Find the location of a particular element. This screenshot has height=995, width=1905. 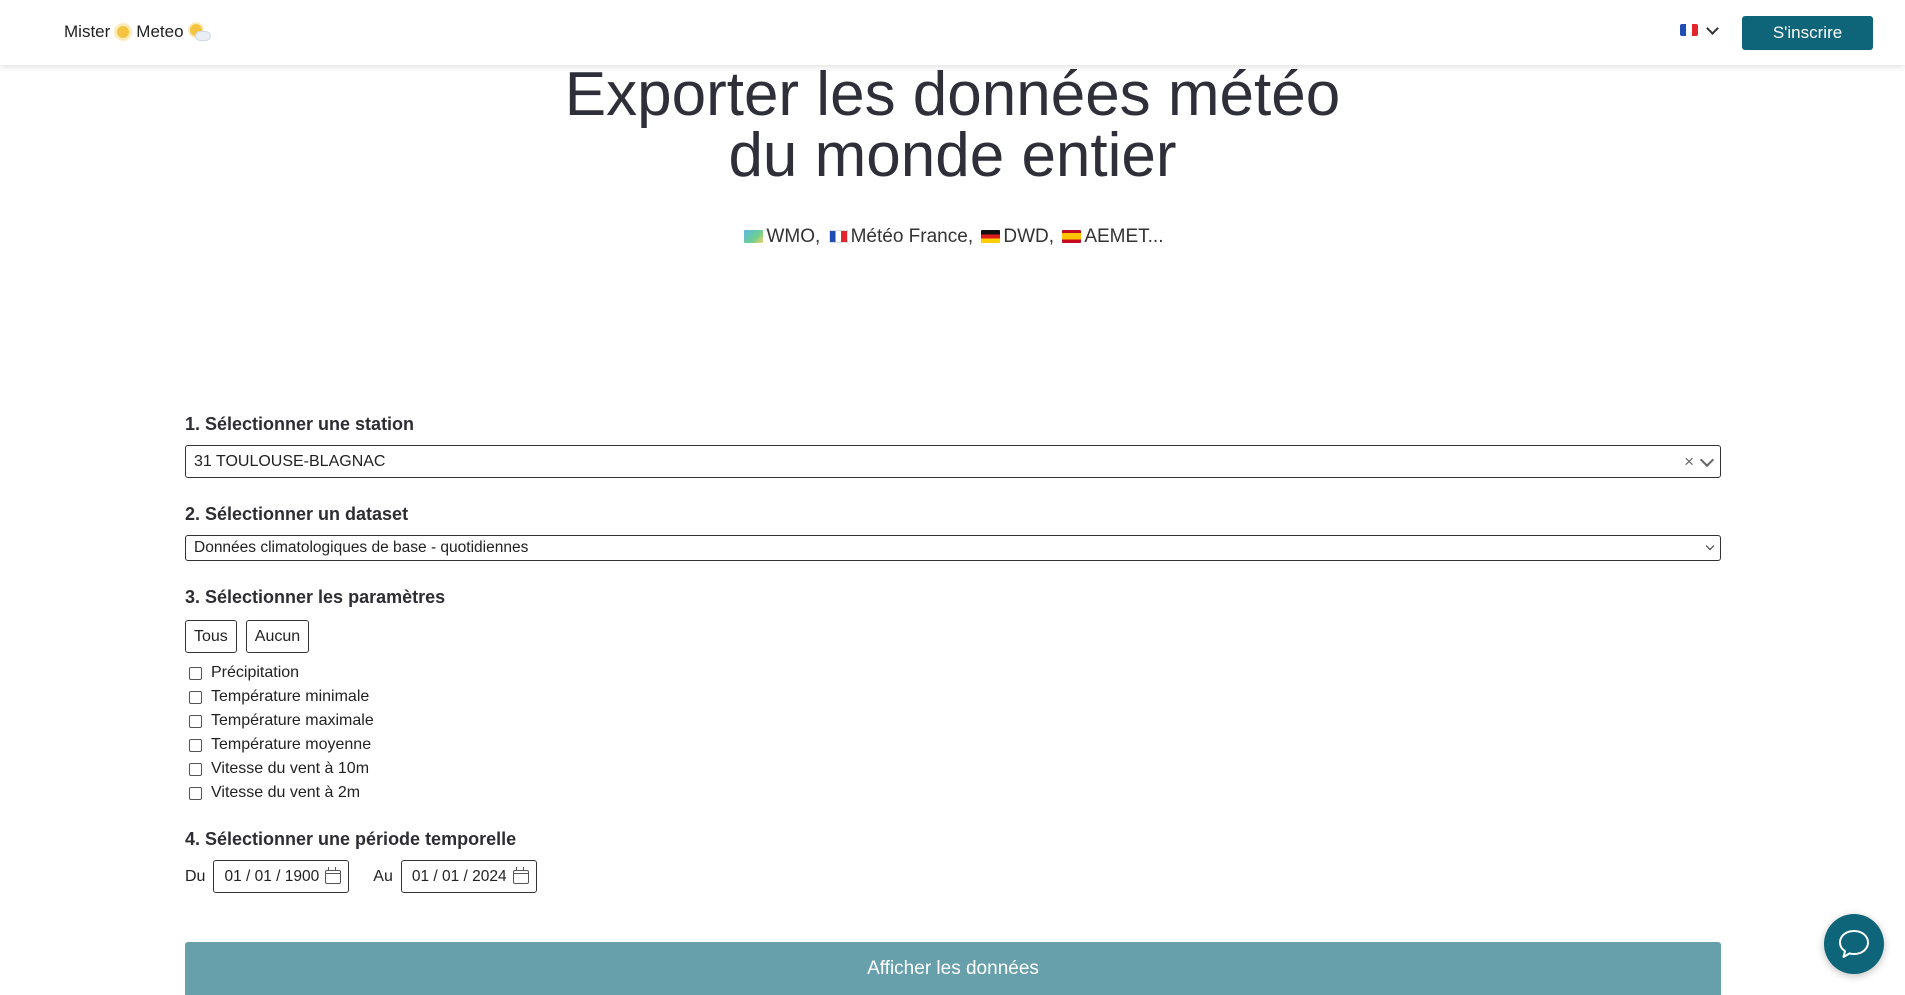

to-date-value: 01 / 01 / 2024 is located at coordinates (459, 876).